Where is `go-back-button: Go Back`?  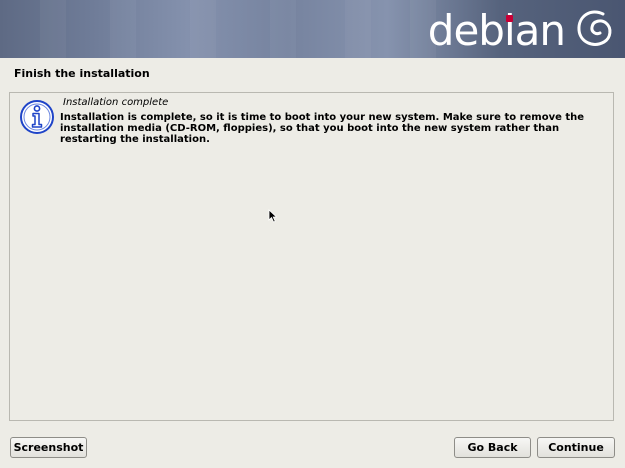 go-back-button: Go Back is located at coordinates (492, 447).